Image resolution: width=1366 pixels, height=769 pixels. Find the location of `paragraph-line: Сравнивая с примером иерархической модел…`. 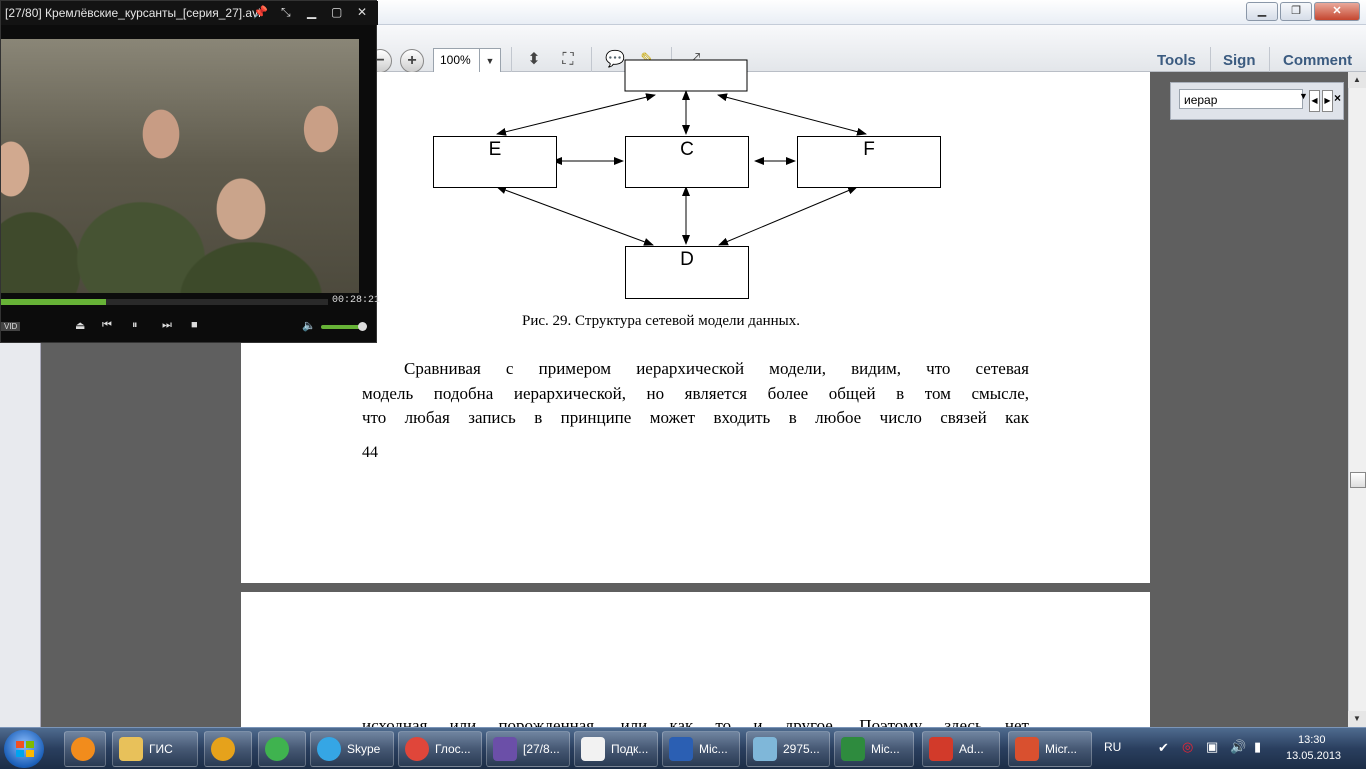

paragraph-line: Сравнивая с примером иерархической модел… is located at coordinates (716, 368).